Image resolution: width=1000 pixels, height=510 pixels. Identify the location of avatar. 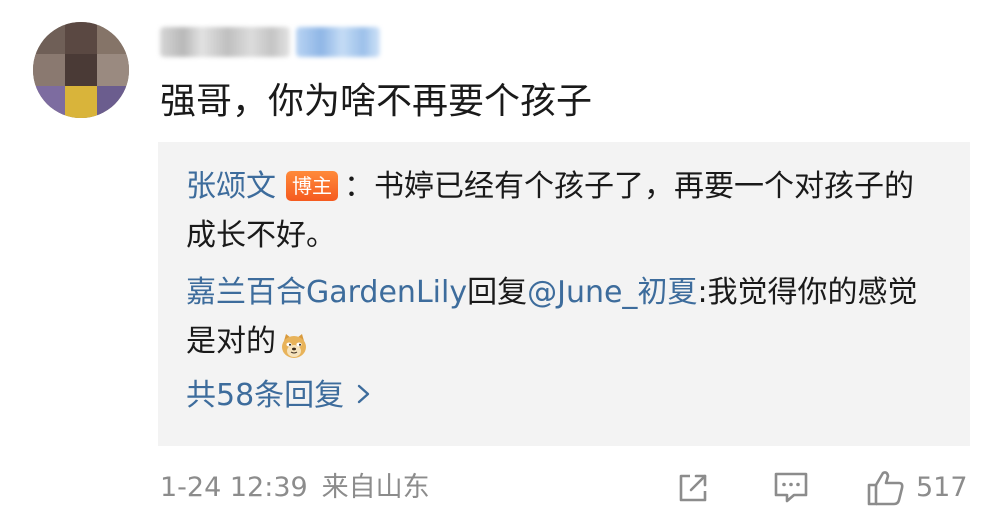
(81, 70).